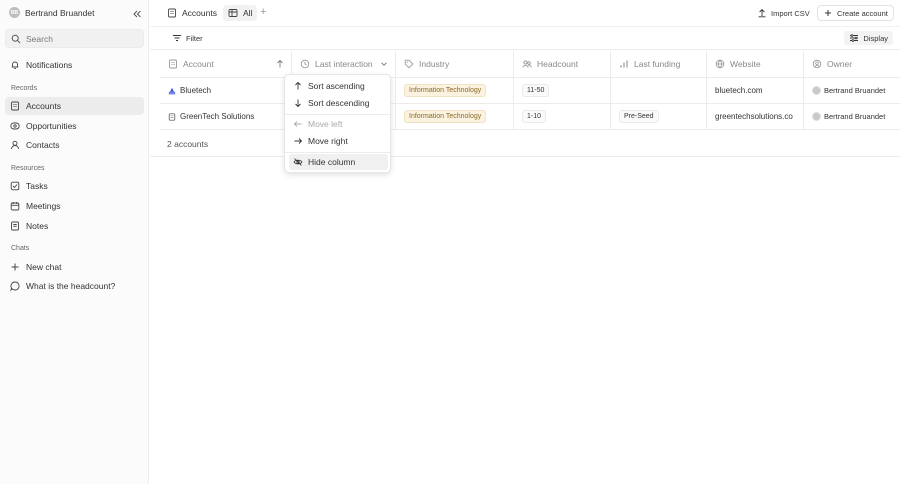  I want to click on bell-icon, so click(15, 65).